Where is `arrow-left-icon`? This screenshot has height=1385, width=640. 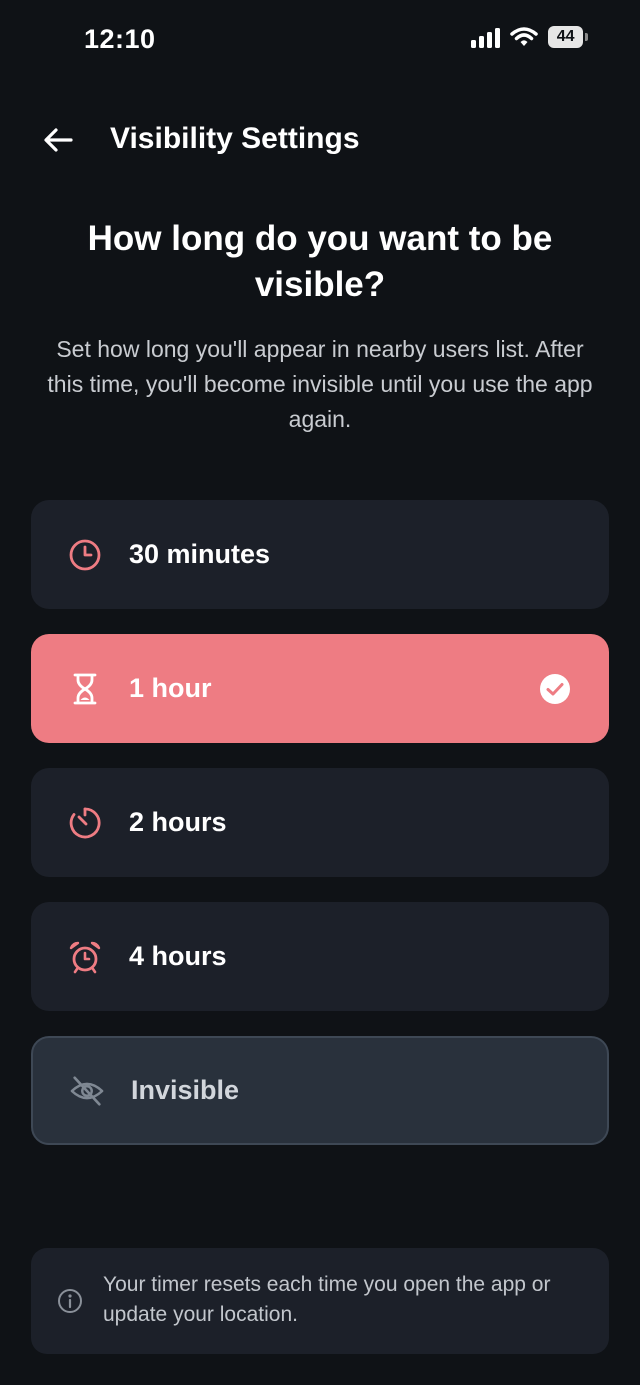
arrow-left-icon is located at coordinates (58, 140).